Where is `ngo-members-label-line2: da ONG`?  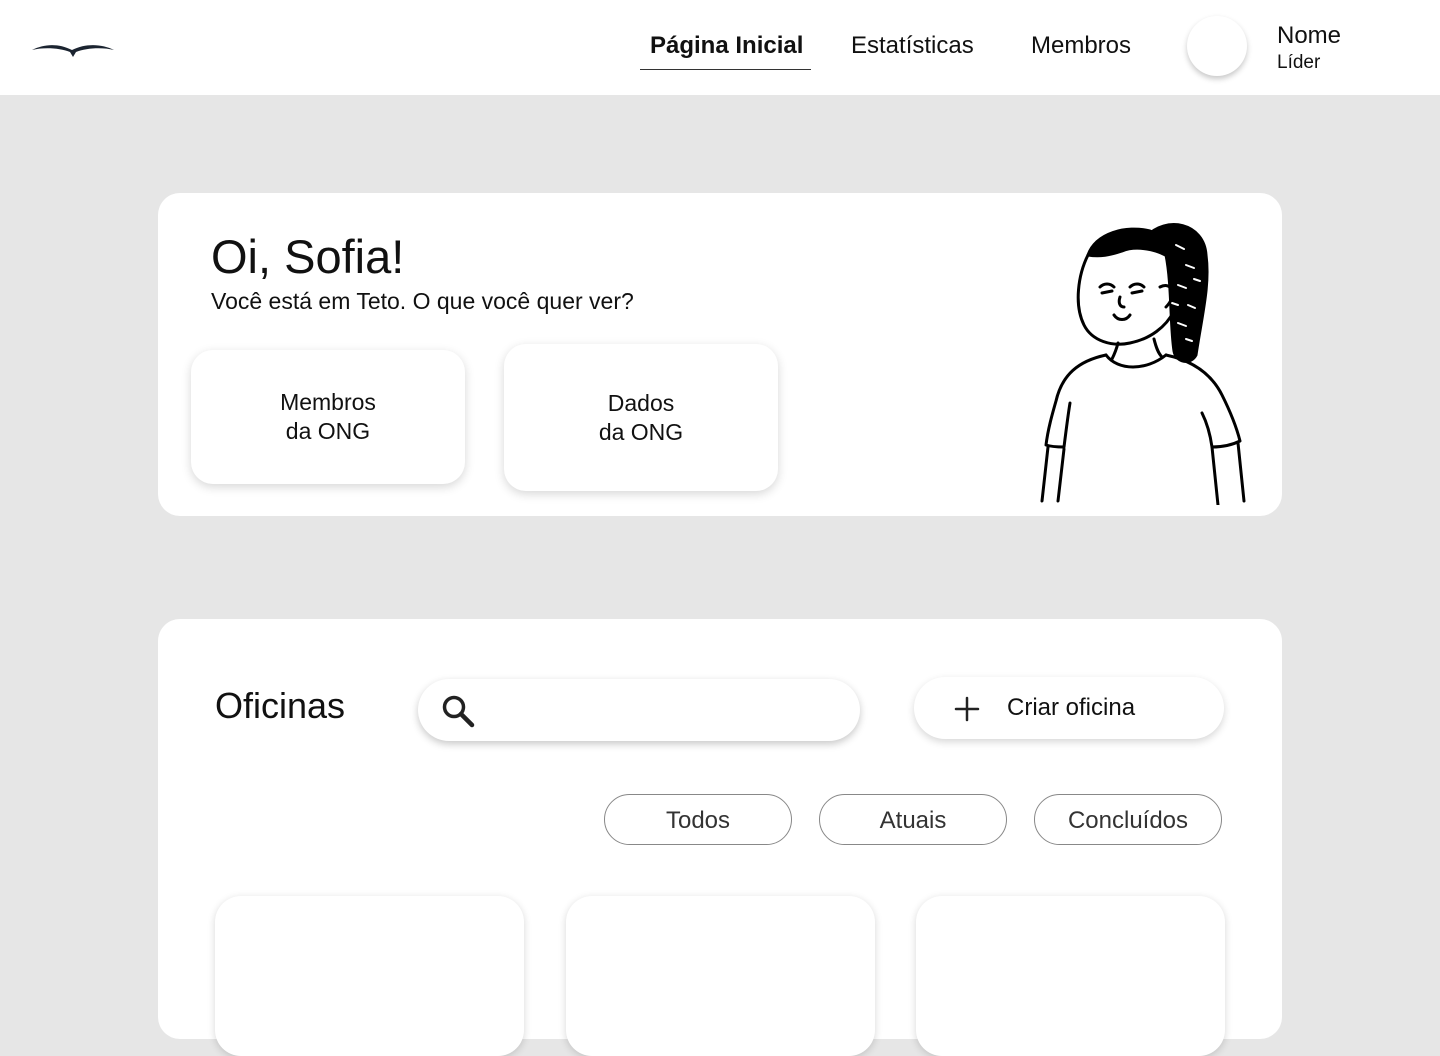
ngo-members-label-line2: da ONG is located at coordinates (328, 431).